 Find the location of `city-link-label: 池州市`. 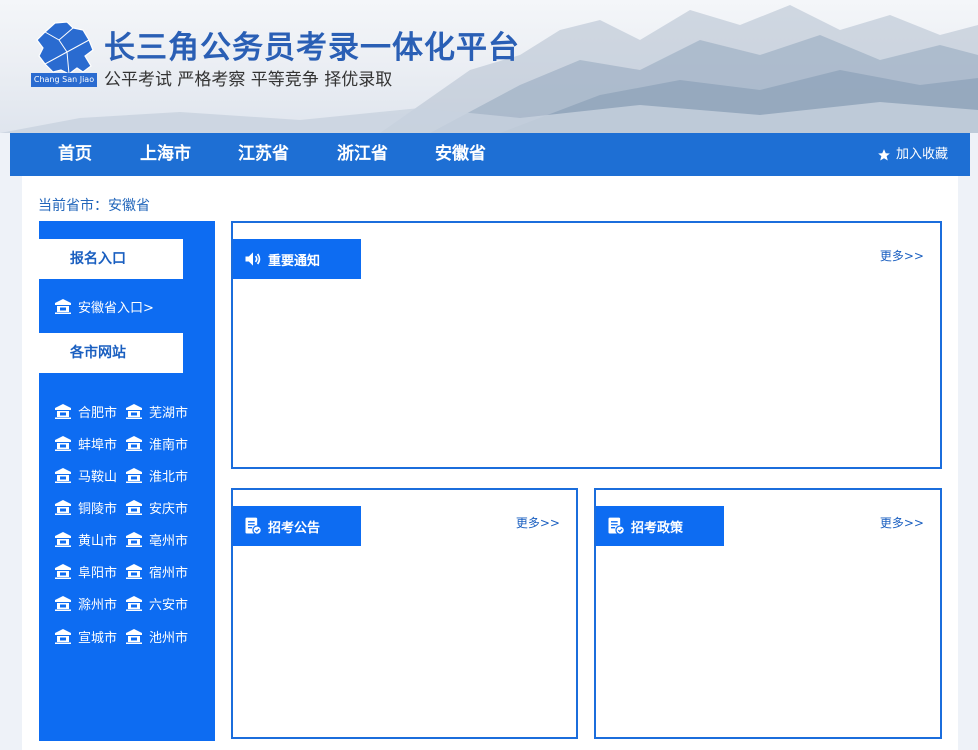

city-link-label: 池州市 is located at coordinates (169, 638).